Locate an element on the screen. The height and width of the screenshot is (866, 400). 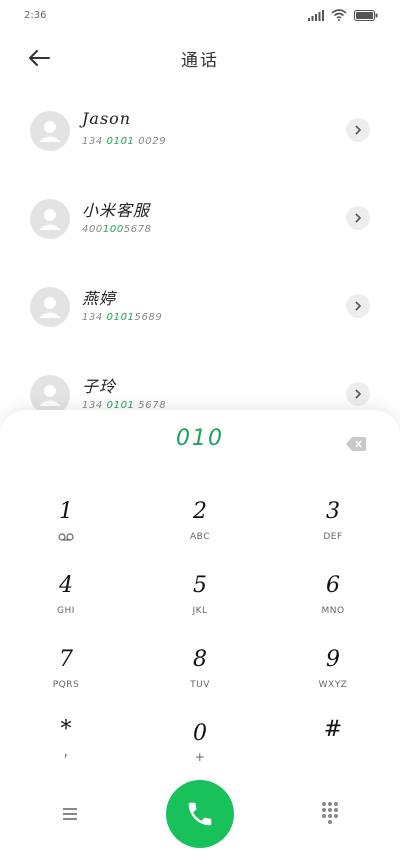
backspace-button is located at coordinates (356, 443).